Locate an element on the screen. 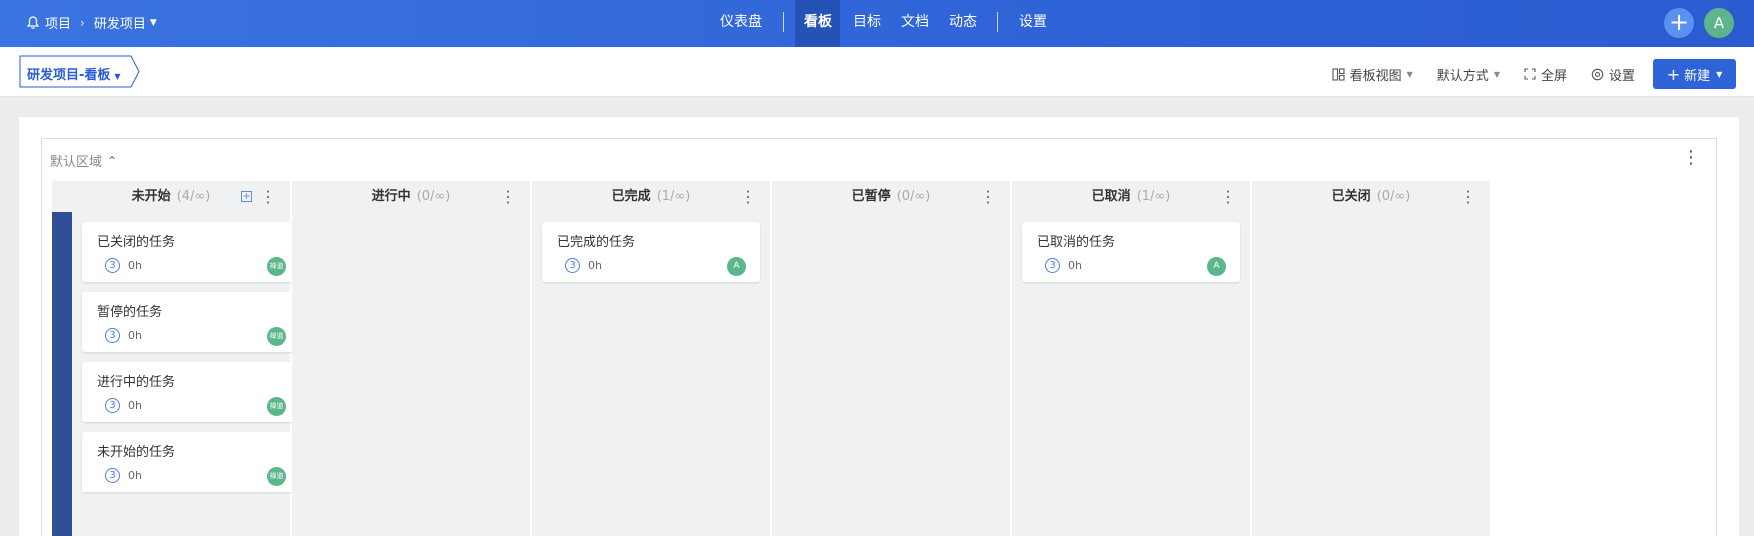 The width and height of the screenshot is (1754, 536). board-selector: 研发项目-看板 ▼ is located at coordinates (79, 71).